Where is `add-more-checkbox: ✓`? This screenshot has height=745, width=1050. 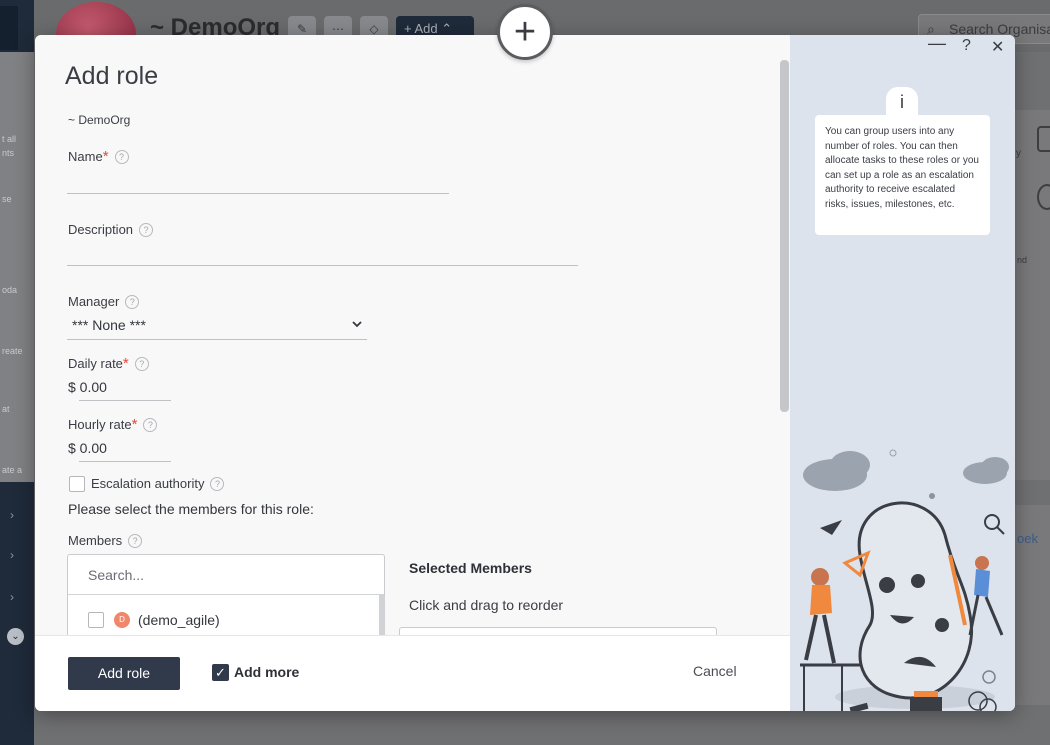
add-more-checkbox: ✓ is located at coordinates (220, 672).